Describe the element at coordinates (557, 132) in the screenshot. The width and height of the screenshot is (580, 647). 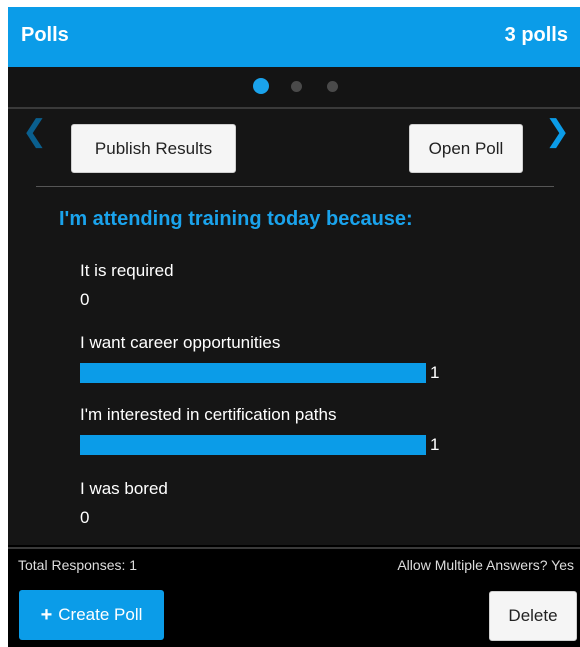
I see `chevron-right-icon: ❯` at that location.